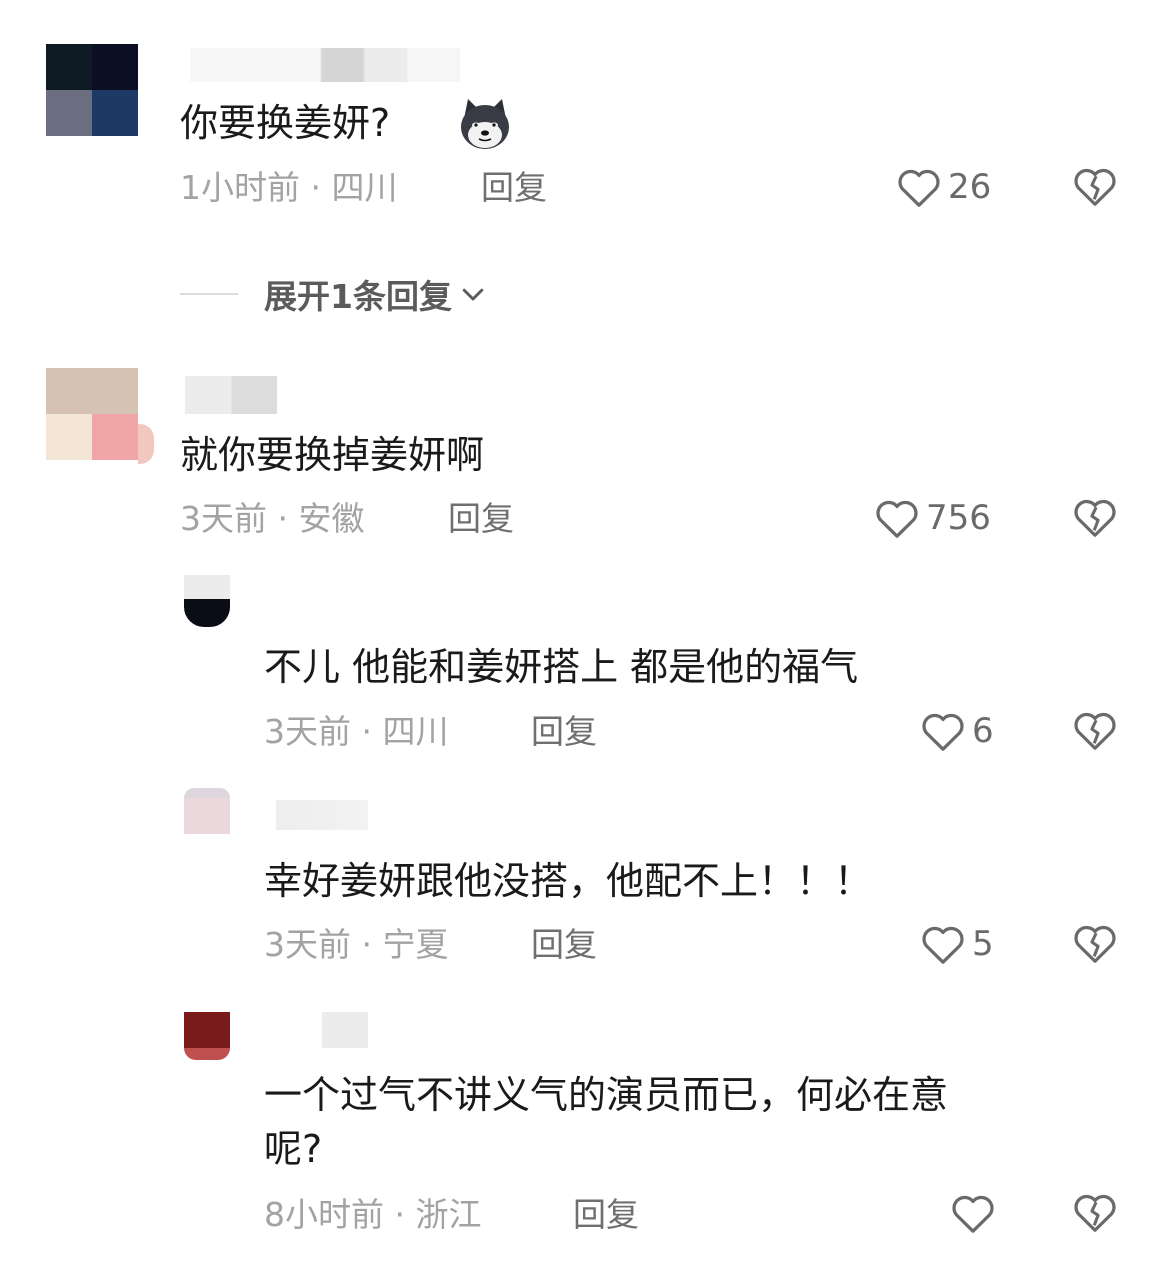 The image size is (1169, 1267). I want to click on comment-meta: 1小时前 · 四川, so click(288, 188).